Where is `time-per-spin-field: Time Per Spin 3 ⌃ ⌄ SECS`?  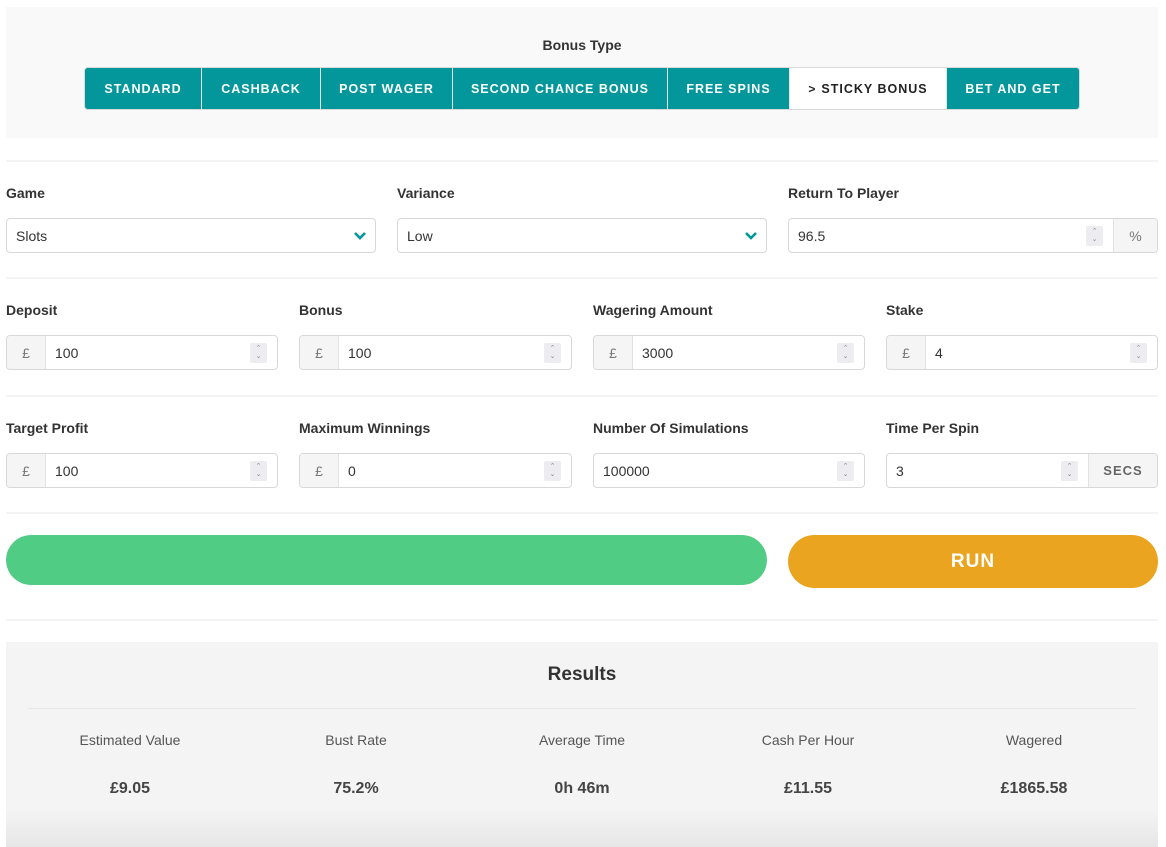
time-per-spin-field: Time Per Spin 3 ⌃ ⌄ SECS is located at coordinates (1022, 453).